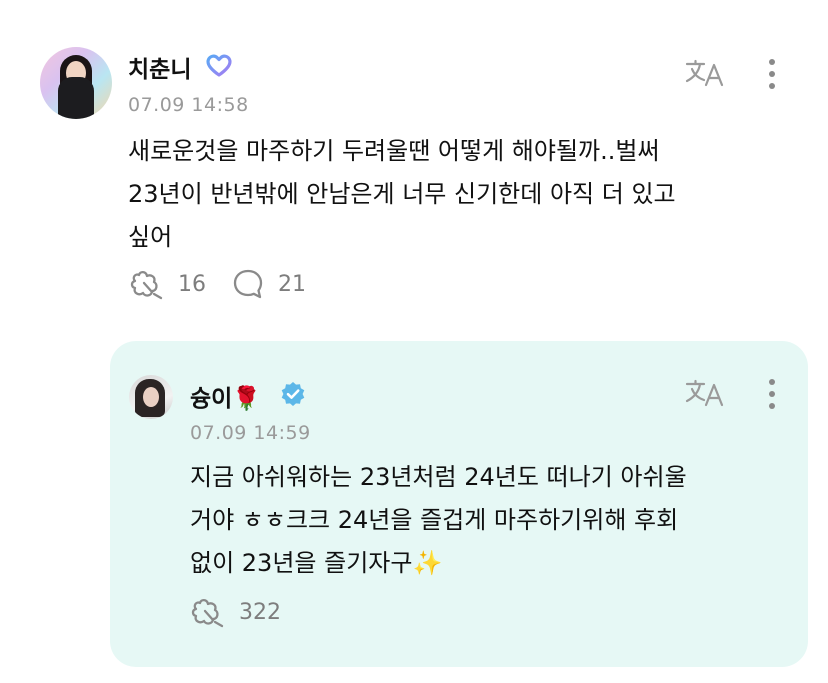  I want to click on rose-emoji: 🌹, so click(246, 399).